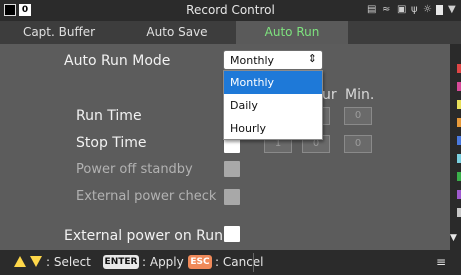  I want to click on footer-bar: : Select ENTER : Apply ESC : Cancel ≡, so click(230, 262).